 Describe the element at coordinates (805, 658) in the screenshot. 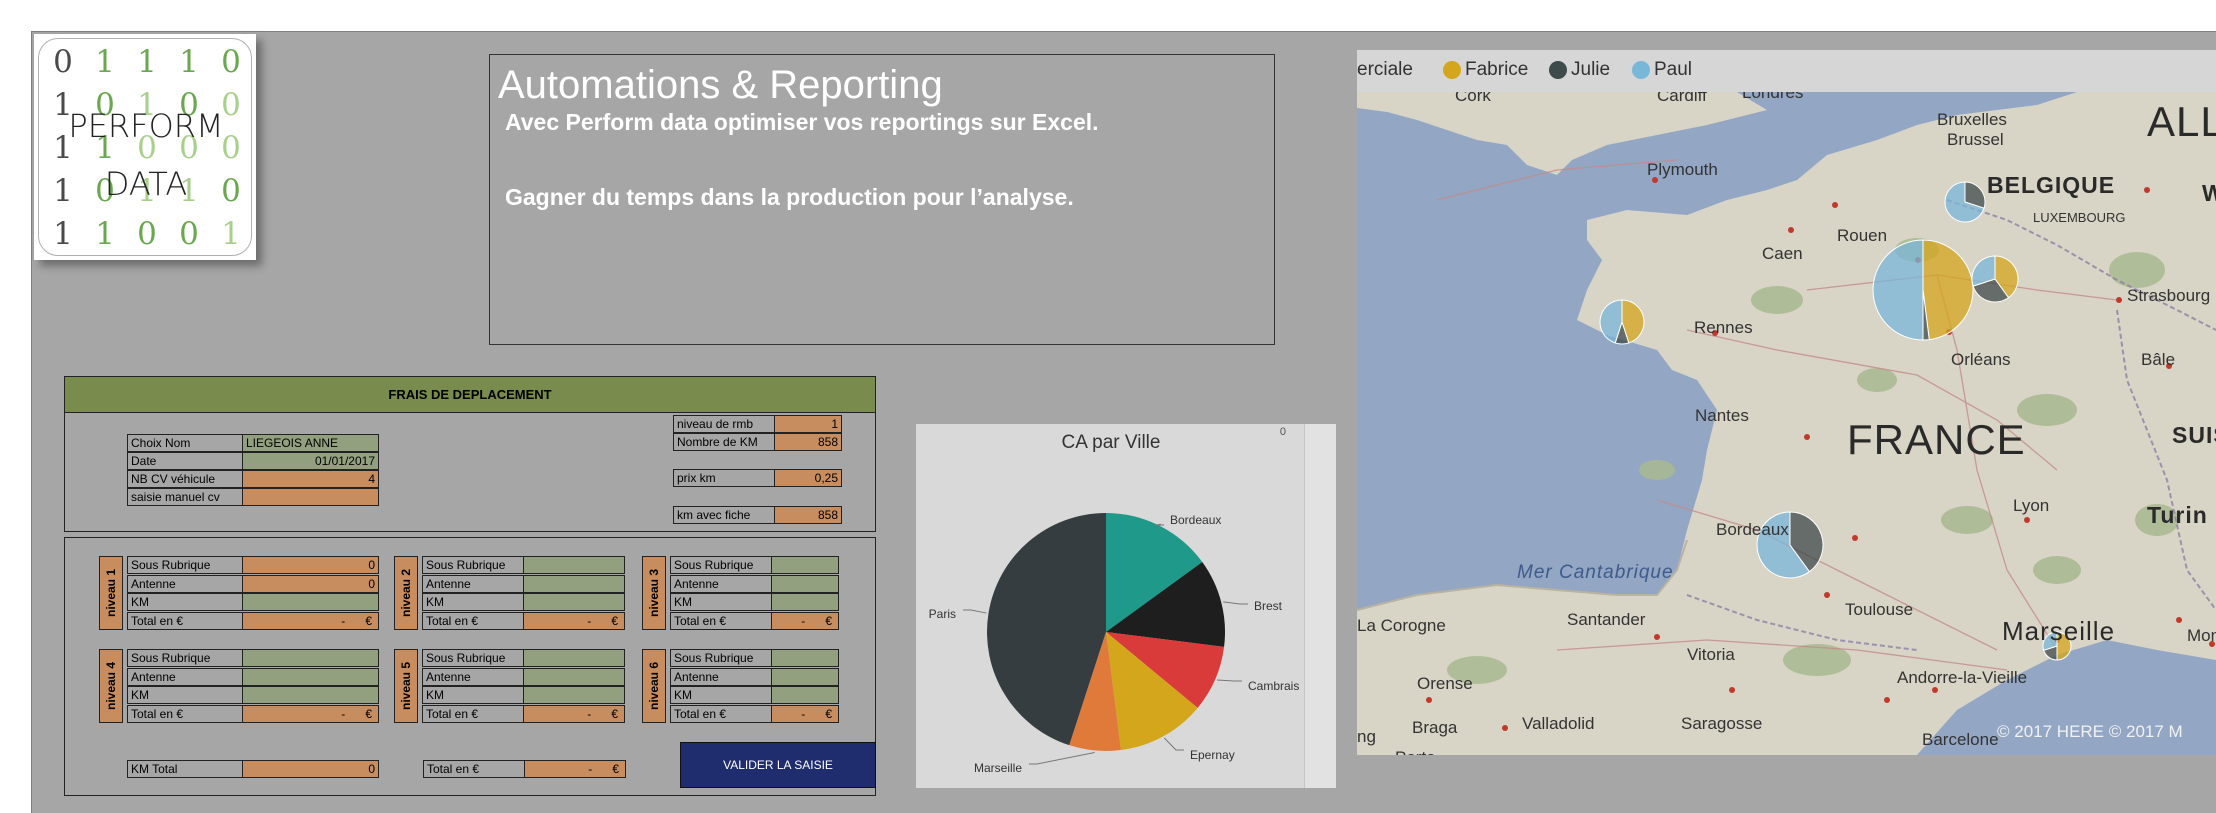

I see `level-6-sous-rubrique-value` at that location.